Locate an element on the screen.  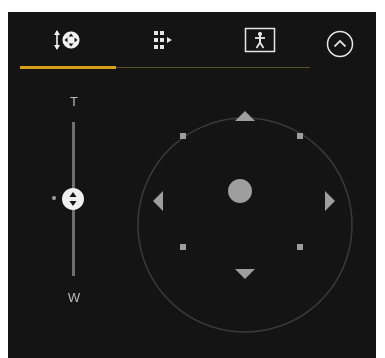
framing-icon is located at coordinates (260, 40).